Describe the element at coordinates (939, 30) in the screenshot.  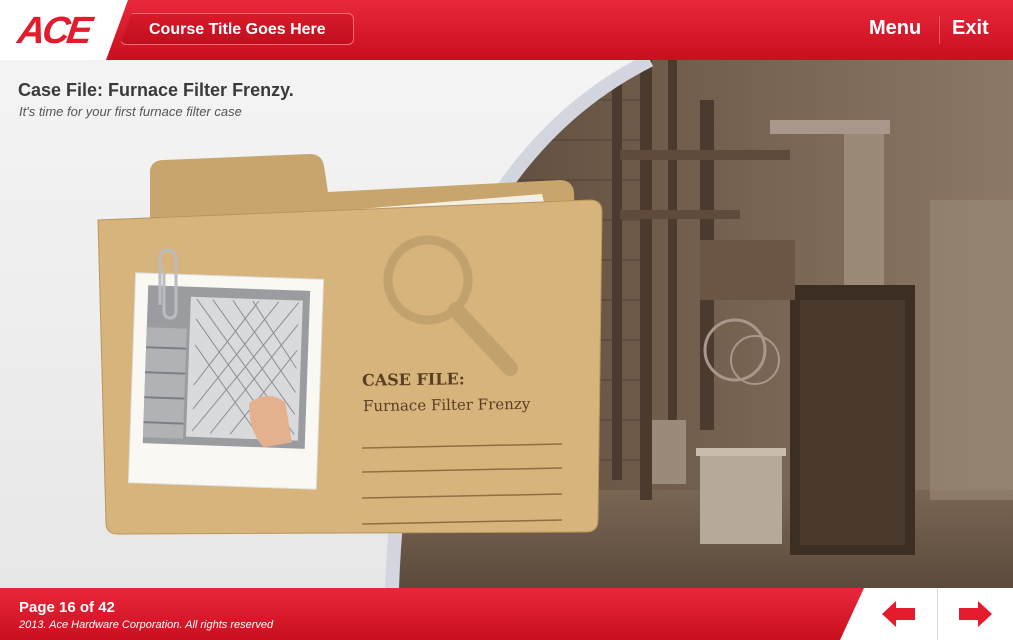
I see `header-divider` at that location.